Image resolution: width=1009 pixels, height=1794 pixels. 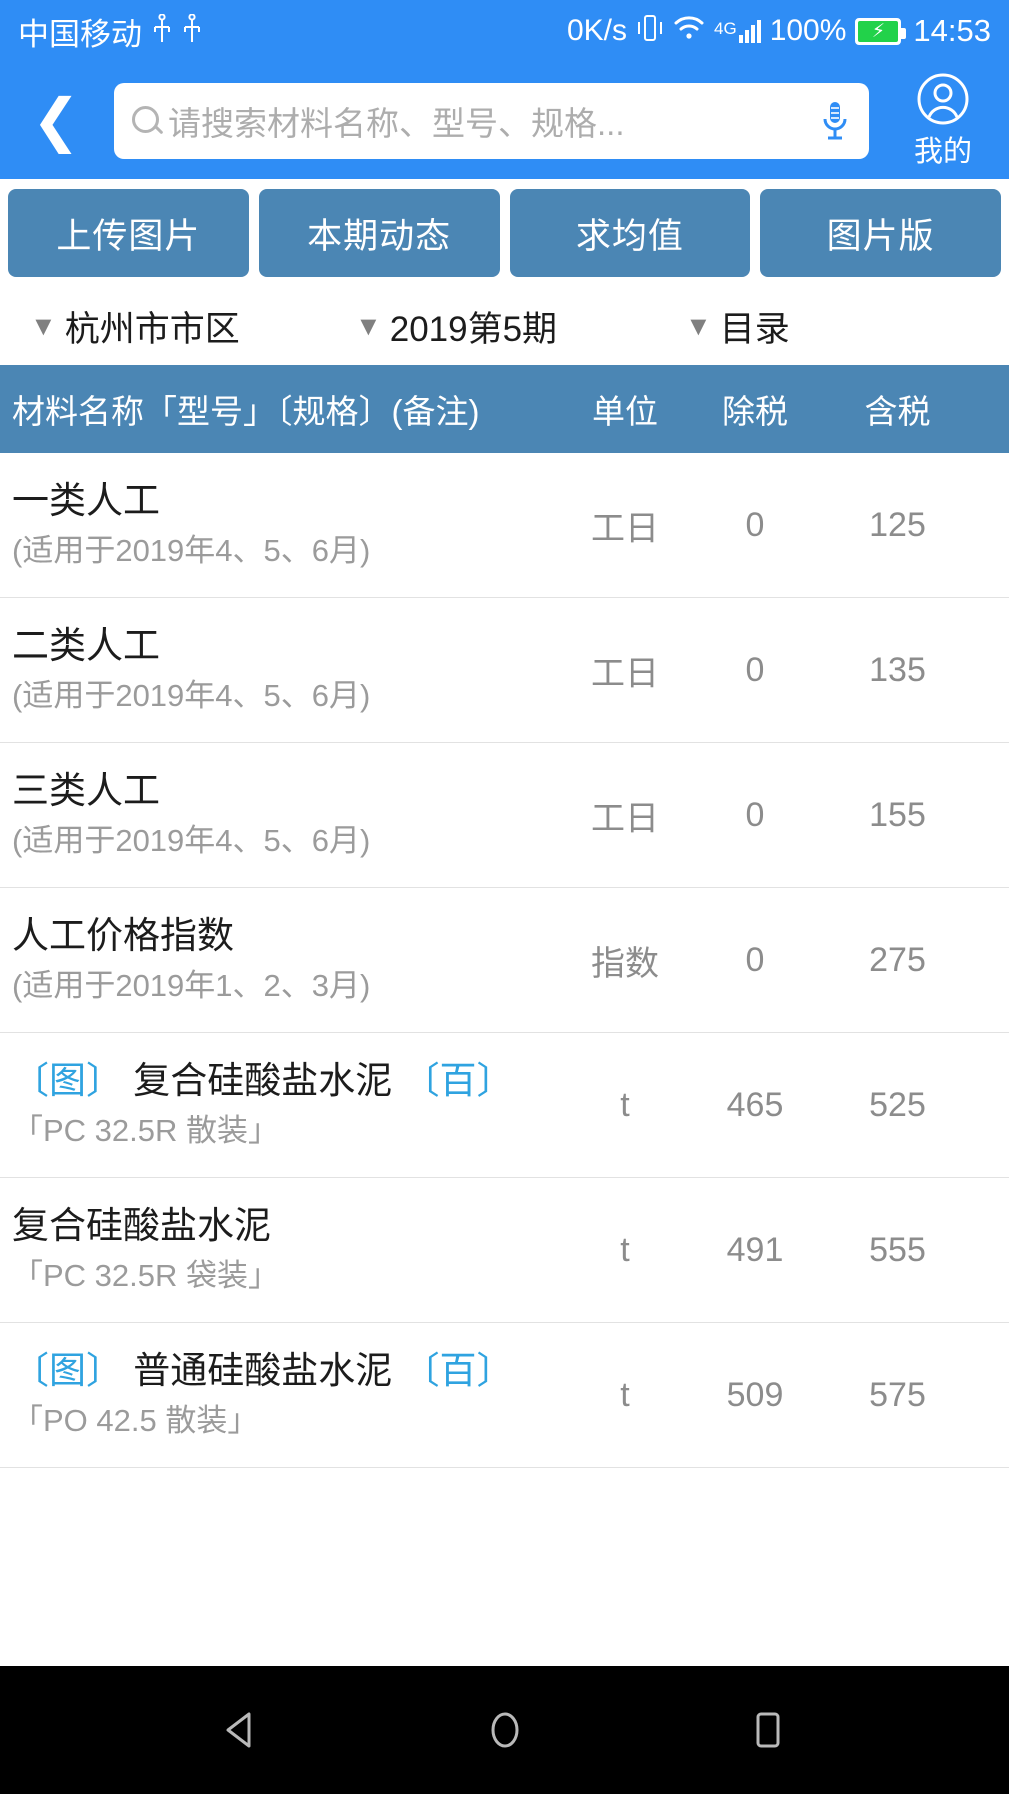 I want to click on material-intax-price-cell: 525, so click(x=897, y=1104).